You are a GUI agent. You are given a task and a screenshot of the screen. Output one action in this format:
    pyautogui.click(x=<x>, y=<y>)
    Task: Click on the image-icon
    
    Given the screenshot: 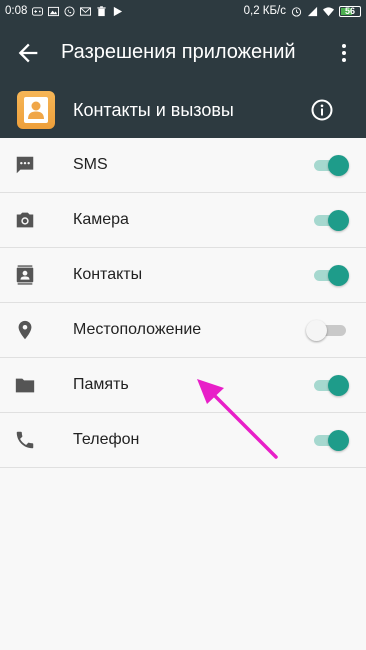 What is the action you would take?
    pyautogui.click(x=54, y=11)
    